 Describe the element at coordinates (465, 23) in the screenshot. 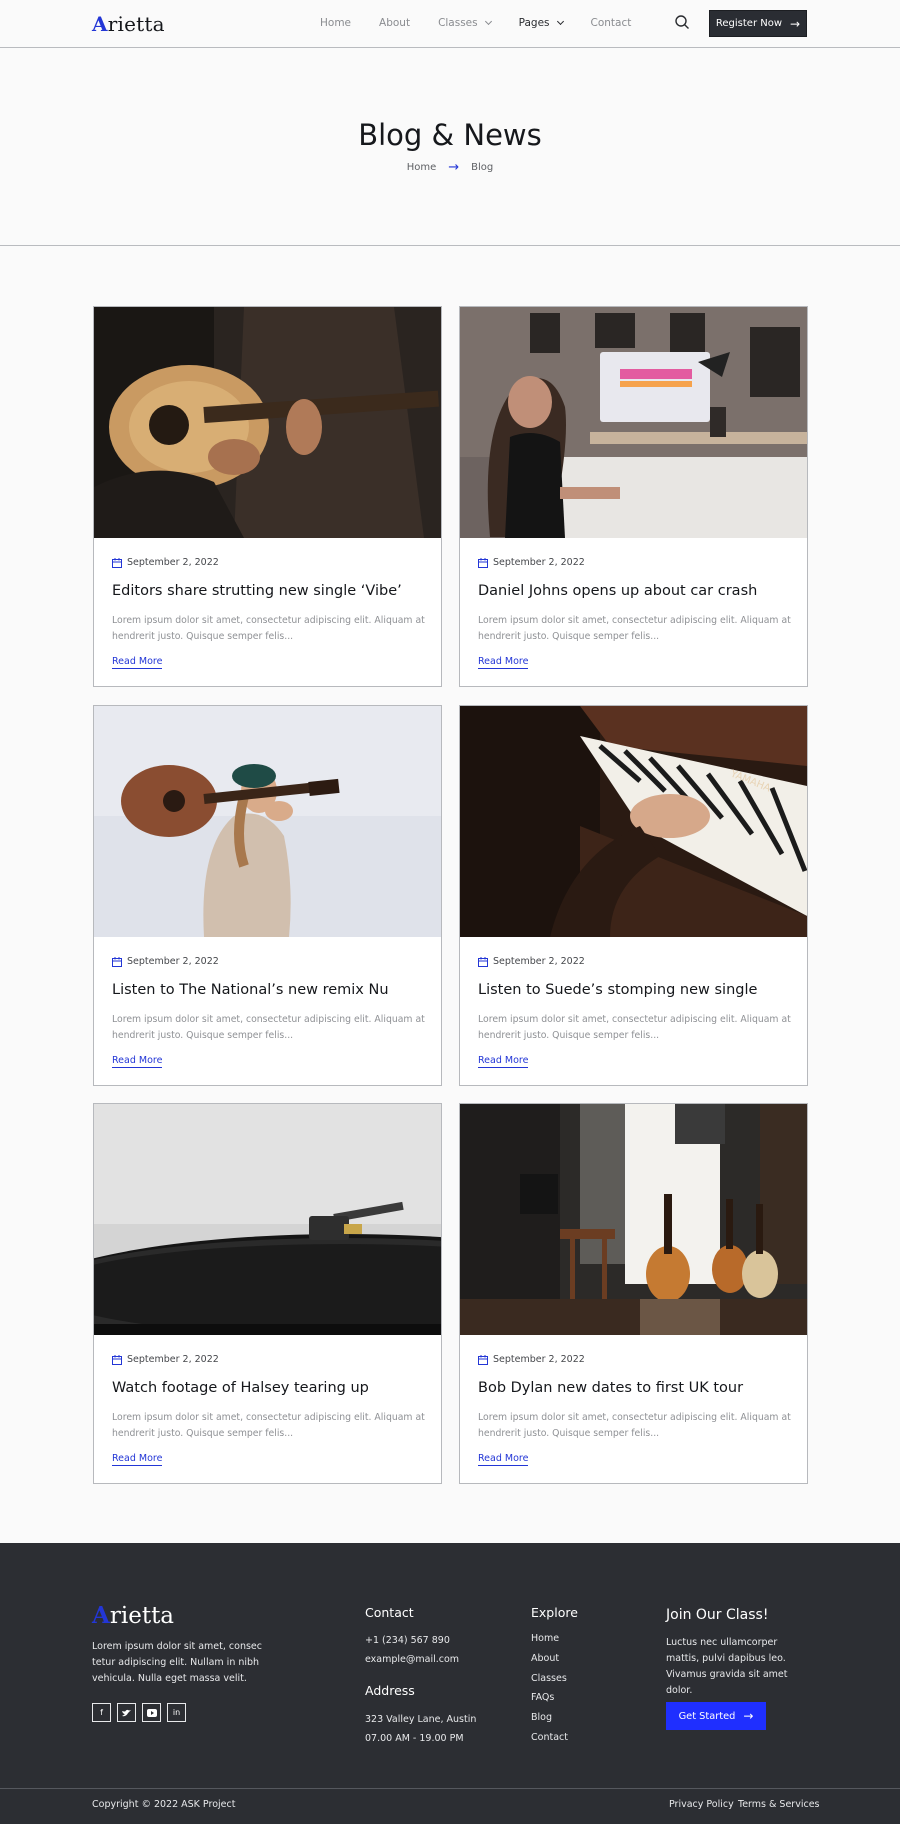

I see `nav-item-classes: Classes` at that location.